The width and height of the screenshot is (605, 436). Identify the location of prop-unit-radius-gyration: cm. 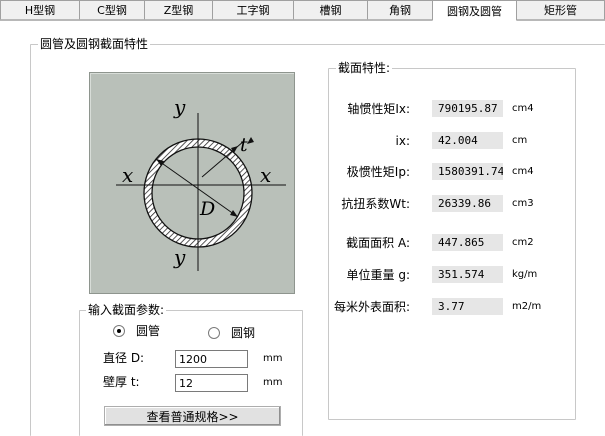
(520, 140).